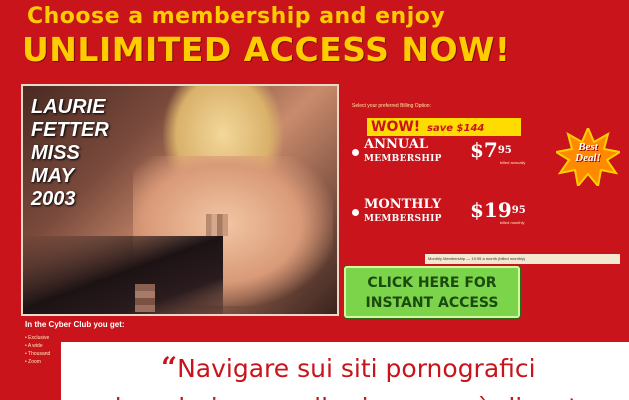 This screenshot has width=629, height=400. I want to click on plan-name-line1: ANNUAL, so click(396, 144).